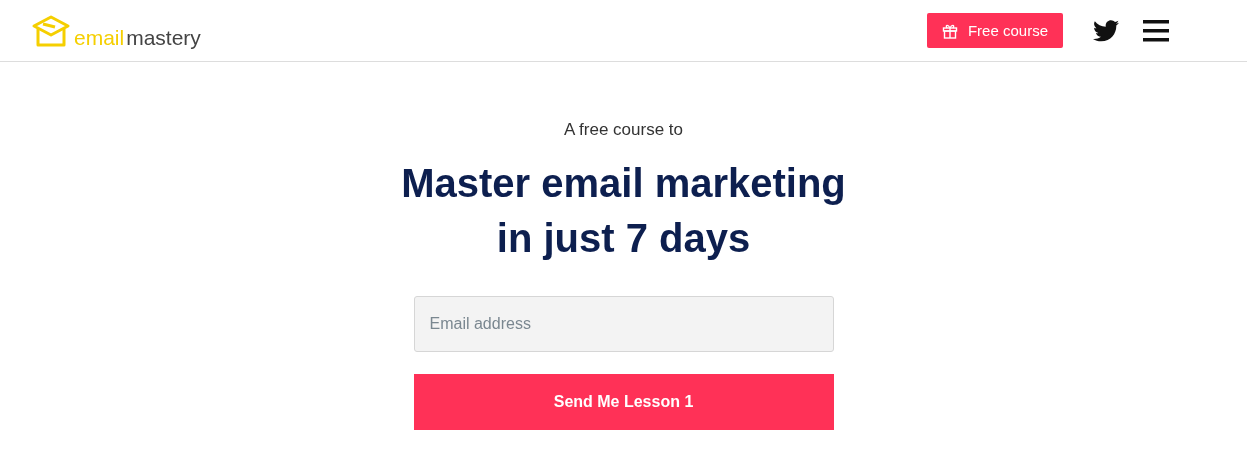 The width and height of the screenshot is (1247, 450). What do you see at coordinates (623, 324) in the screenshot?
I see `email-field: Email address` at bounding box center [623, 324].